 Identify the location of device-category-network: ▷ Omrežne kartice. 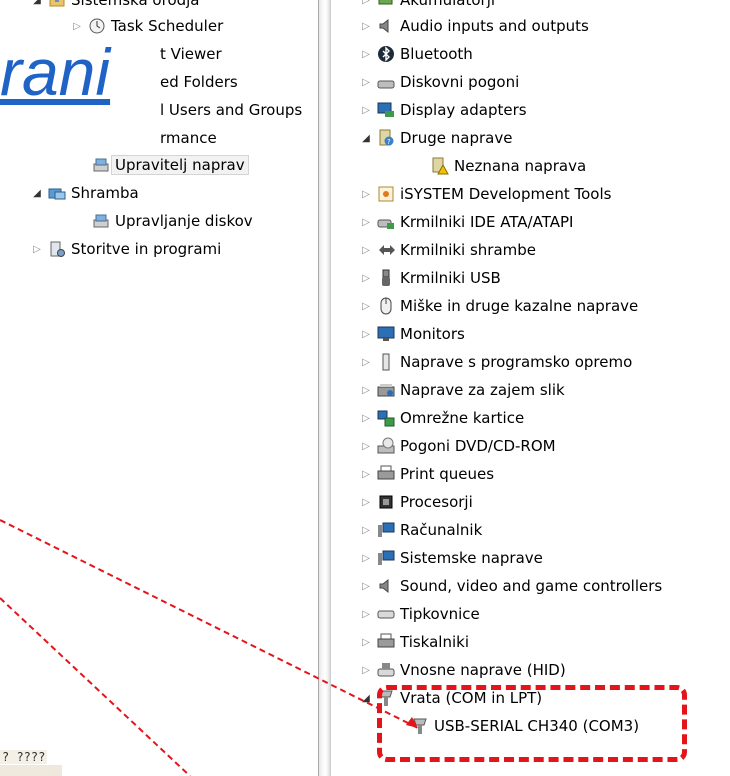
(441, 418).